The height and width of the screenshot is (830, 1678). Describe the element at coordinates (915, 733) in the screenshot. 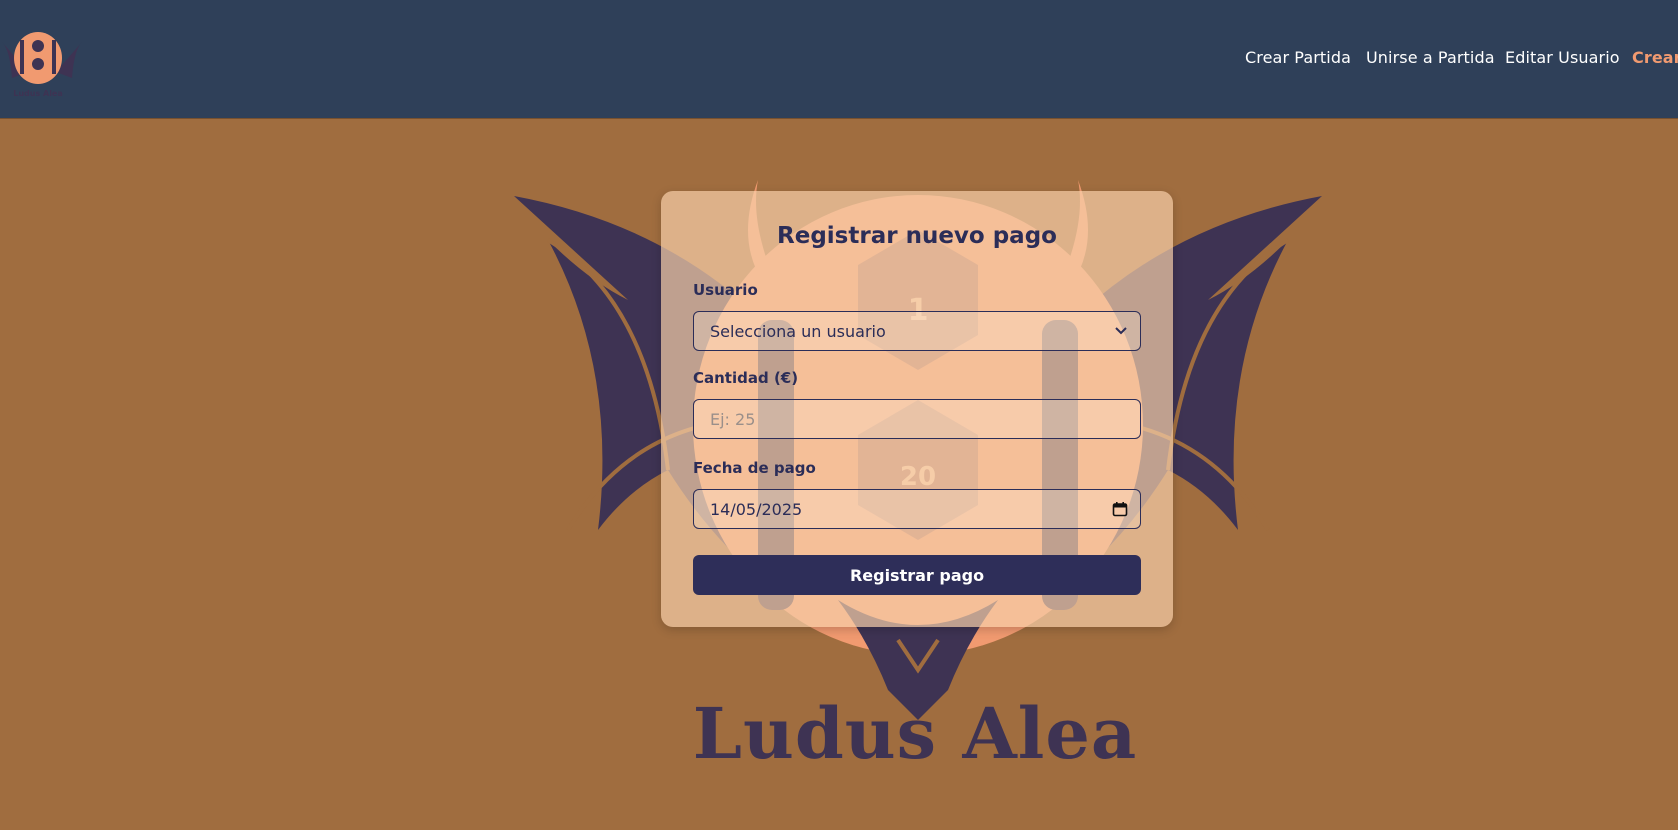

I see `brand-title: Ludus Alea` at that location.